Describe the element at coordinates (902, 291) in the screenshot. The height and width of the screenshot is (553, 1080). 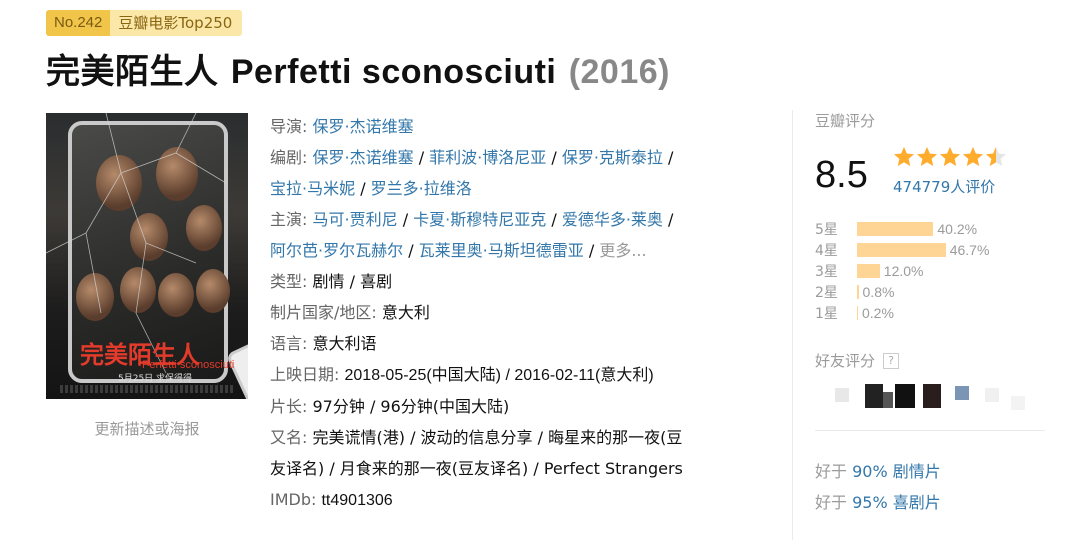
I see `rating-bar-row: 2星 0.8%` at that location.